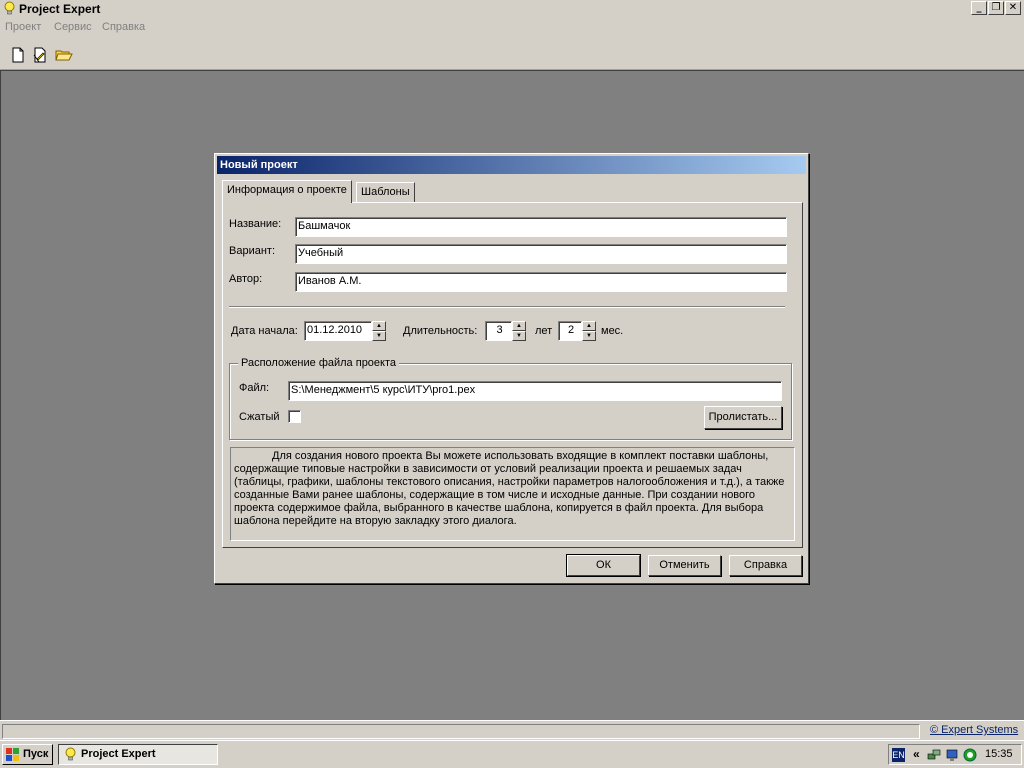 Image resolution: width=1024 pixels, height=768 pixels. I want to click on start-button: Пуск, so click(27, 754).